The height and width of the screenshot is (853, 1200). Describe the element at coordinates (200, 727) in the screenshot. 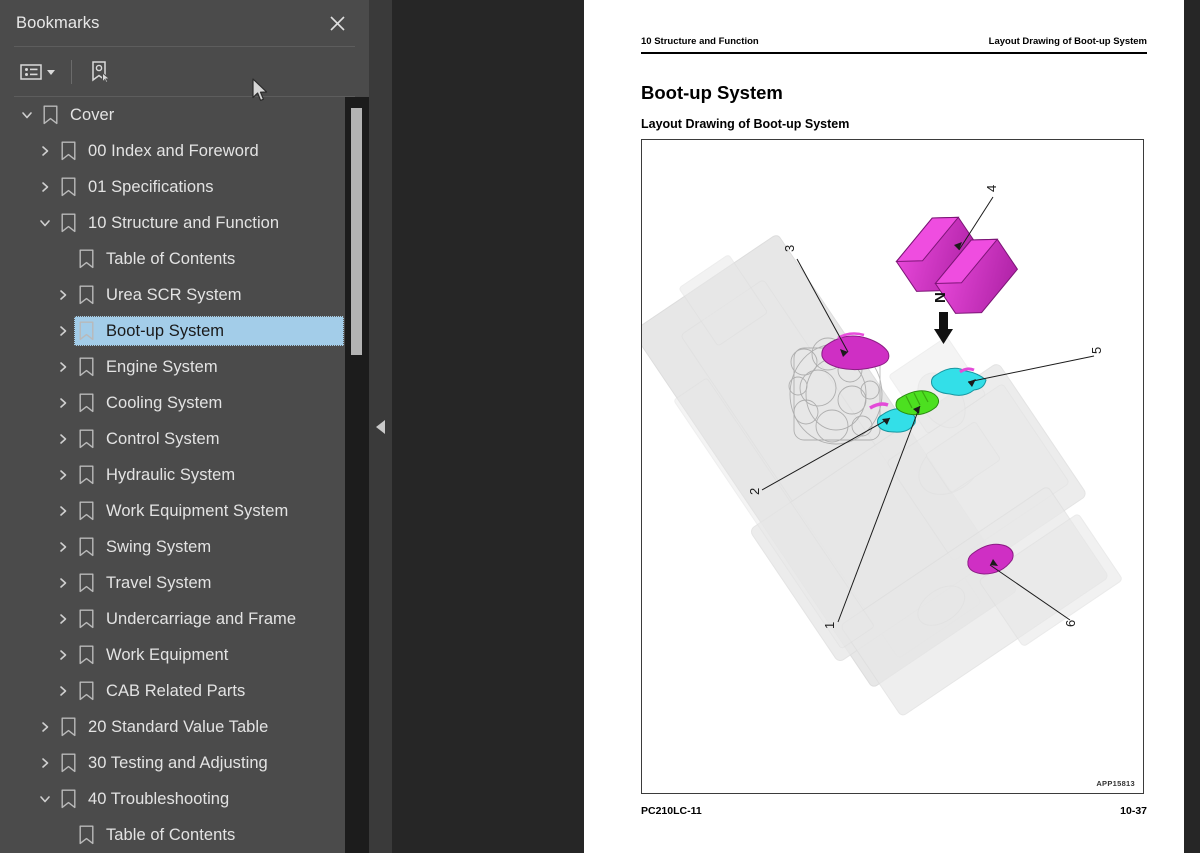

I see `bookmark-row-content: 20 Standard Value Table` at that location.